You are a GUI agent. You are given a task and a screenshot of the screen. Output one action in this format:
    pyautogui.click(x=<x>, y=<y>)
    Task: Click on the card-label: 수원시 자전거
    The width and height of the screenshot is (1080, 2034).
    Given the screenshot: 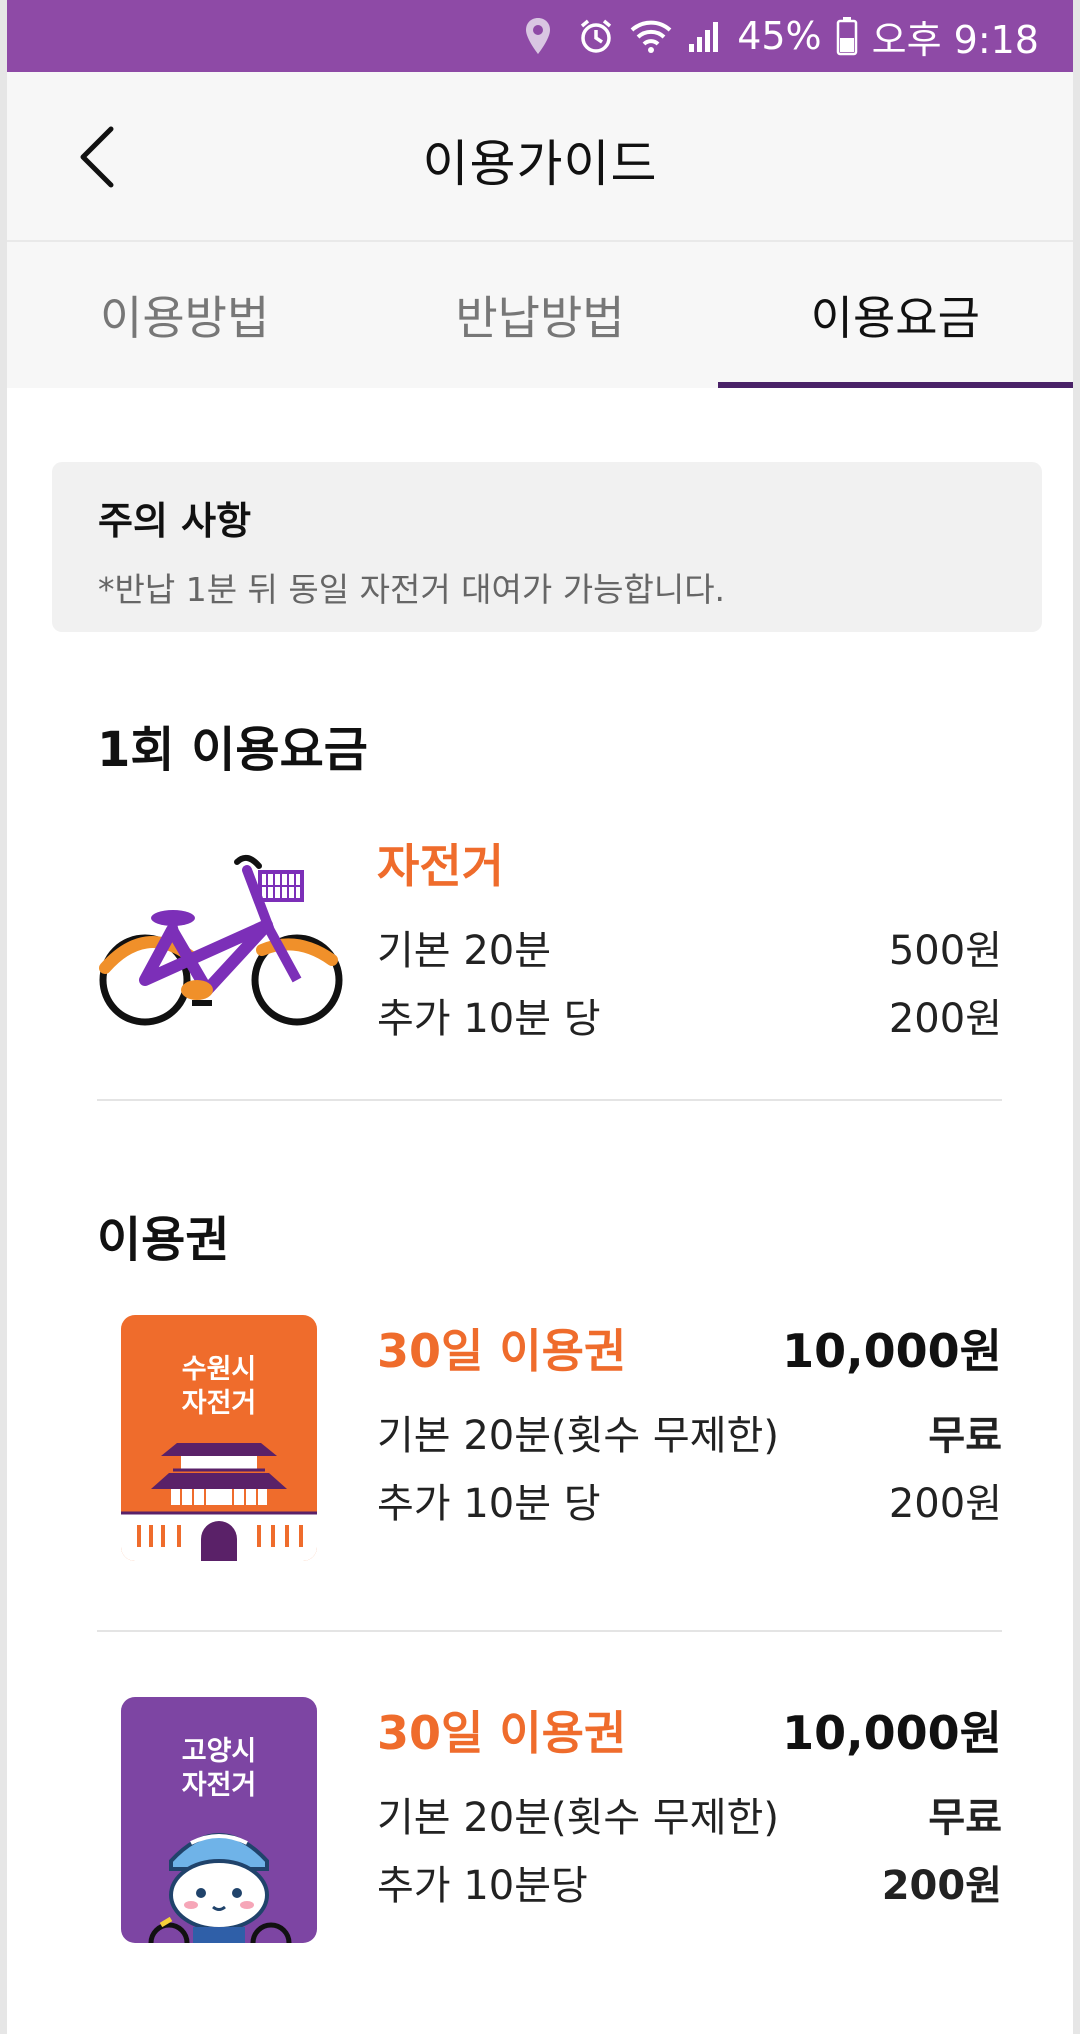 What is the action you would take?
    pyautogui.click(x=219, y=1387)
    